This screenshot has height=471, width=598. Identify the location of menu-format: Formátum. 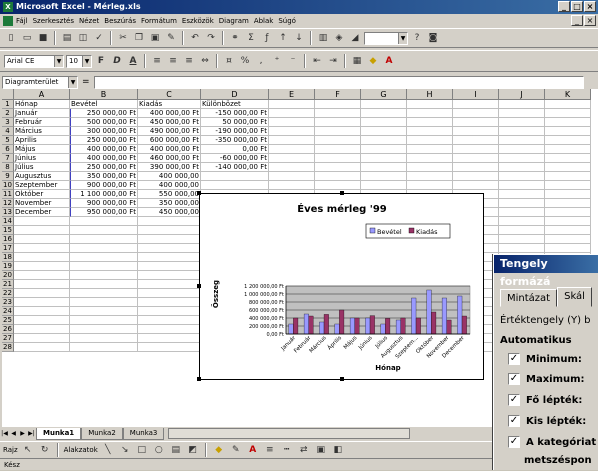
(159, 21).